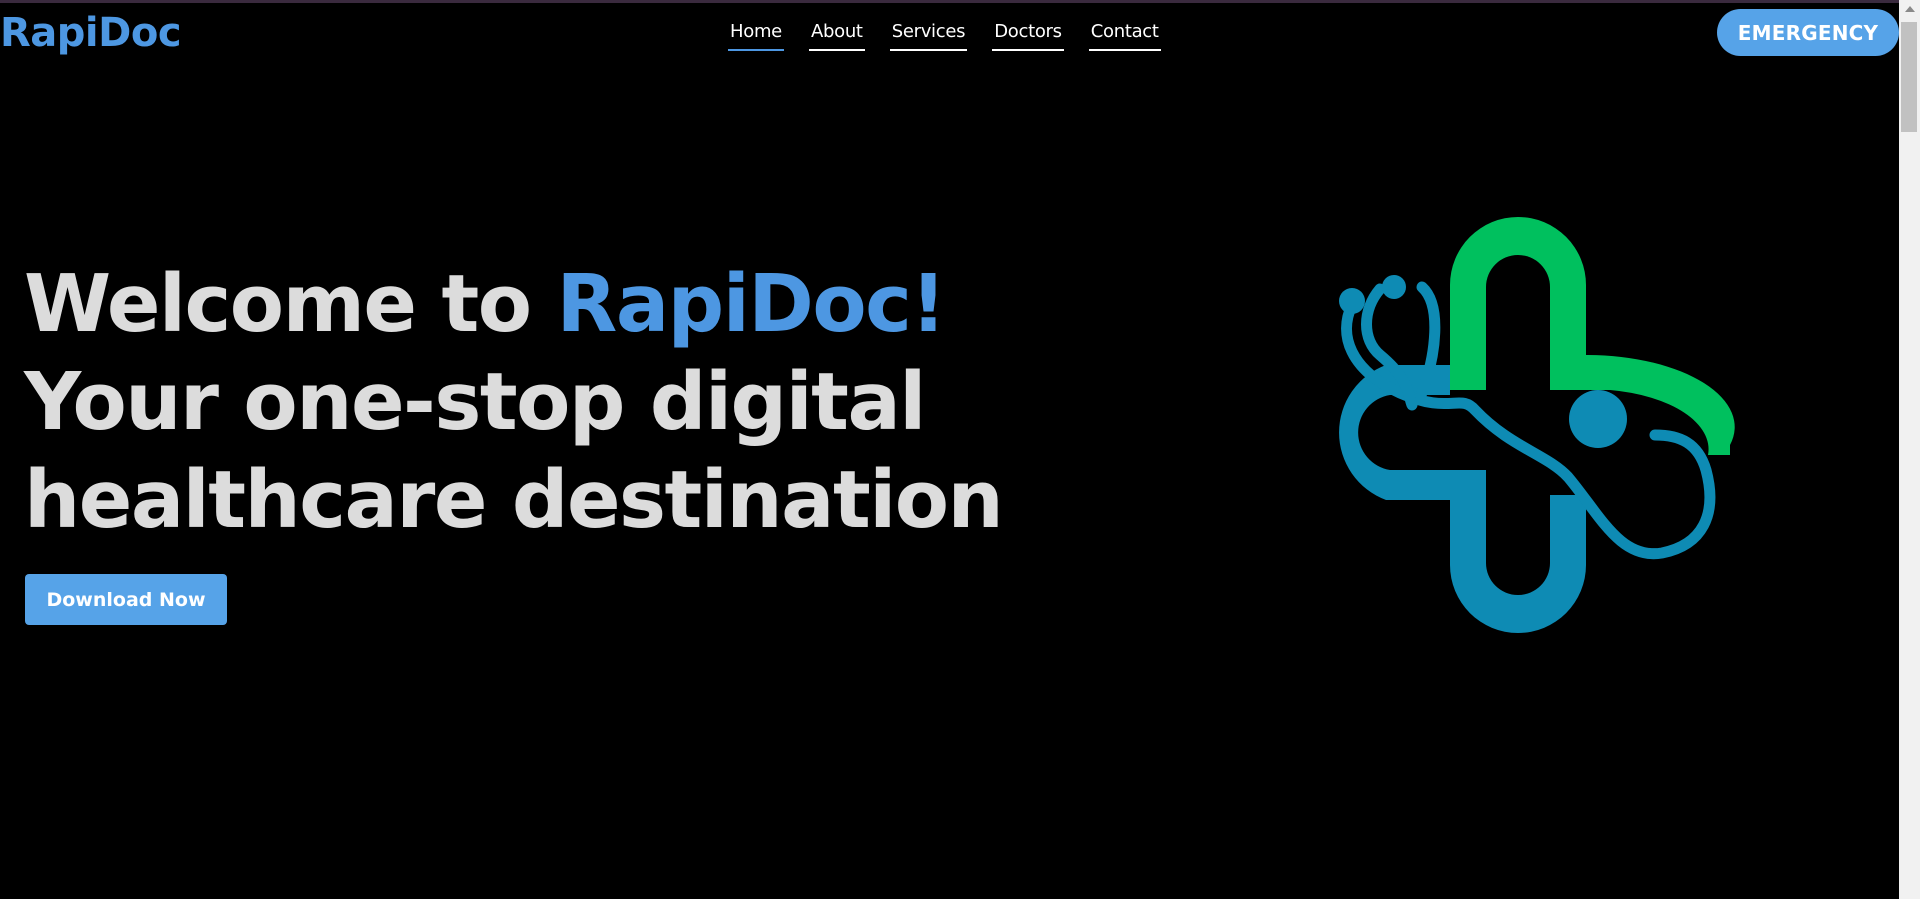 The height and width of the screenshot is (899, 1920). I want to click on nav-doctors: Doctors, so click(1028, 34).